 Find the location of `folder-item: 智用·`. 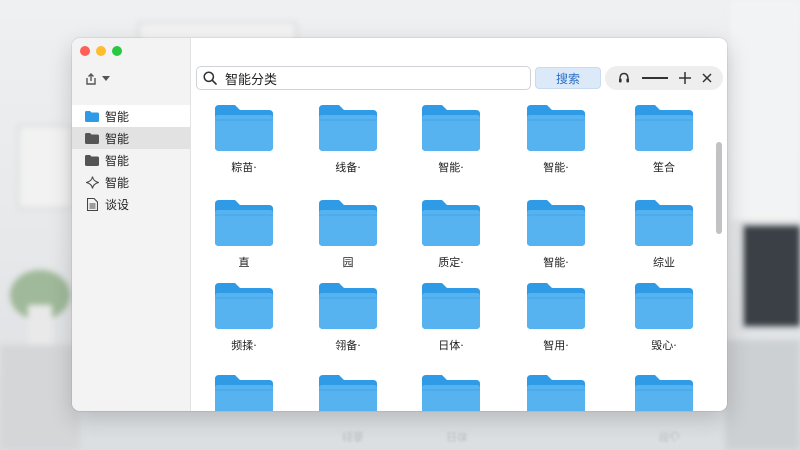

folder-item: 智用· is located at coordinates (556, 316).